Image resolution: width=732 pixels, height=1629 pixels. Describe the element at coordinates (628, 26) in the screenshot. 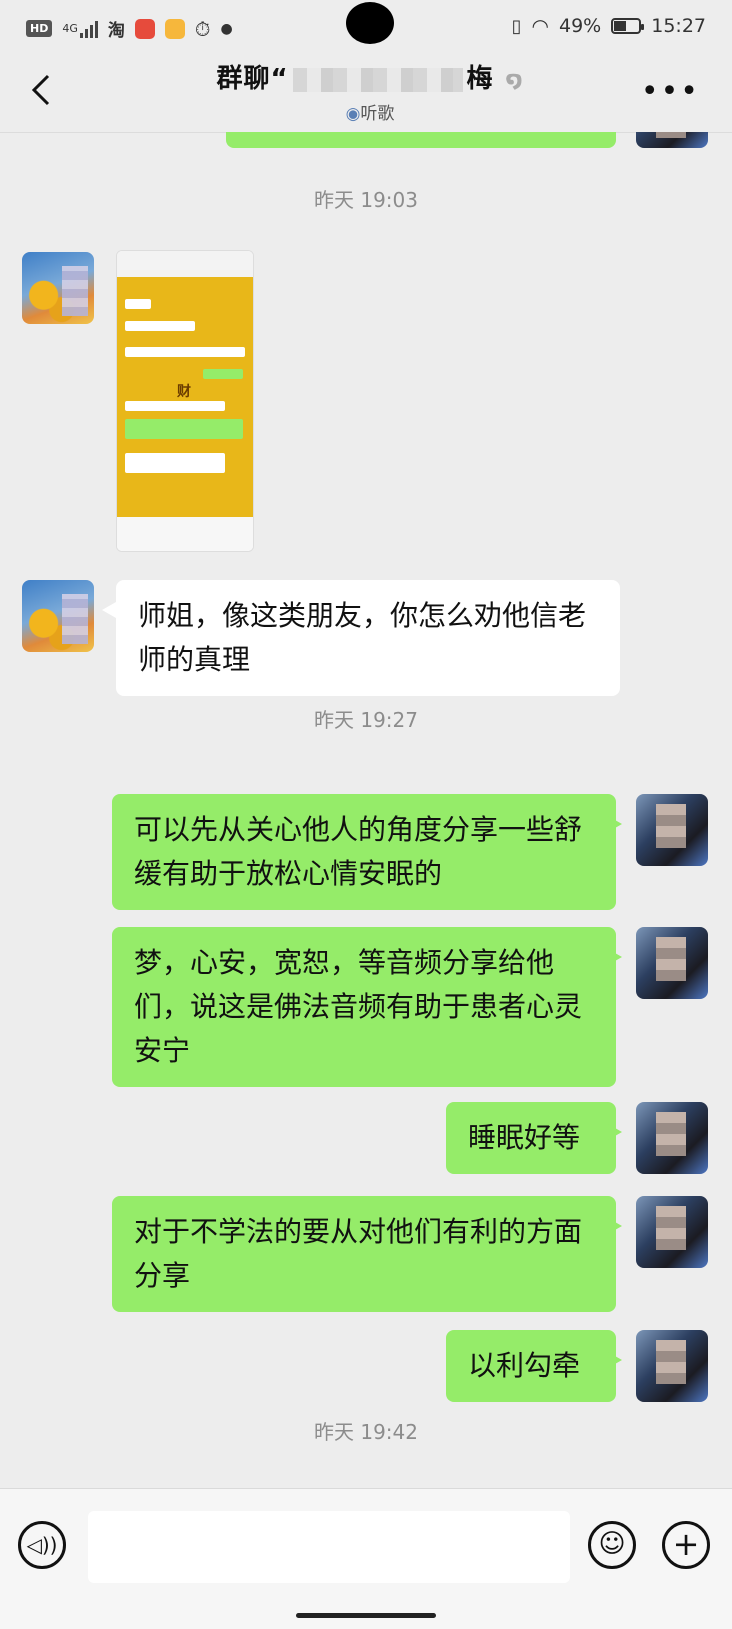

I see `battery-icon` at that location.